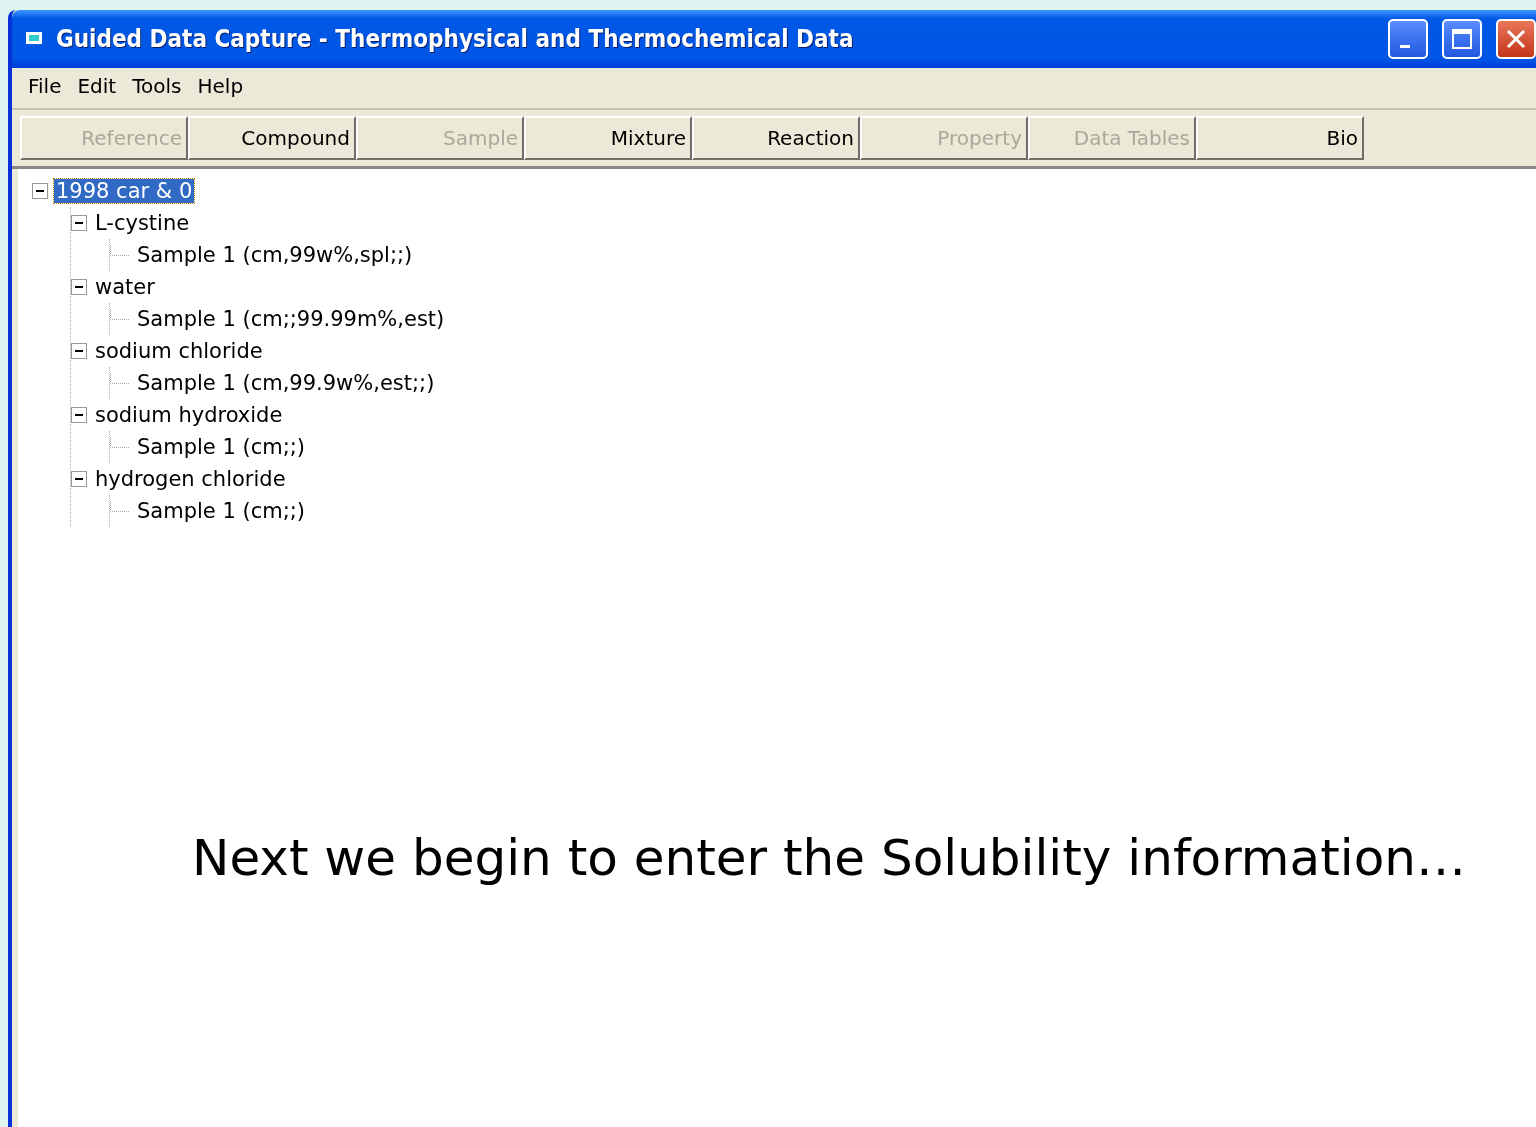  Describe the element at coordinates (1280, 138) in the screenshot. I see `toolbar-button: Bio` at that location.